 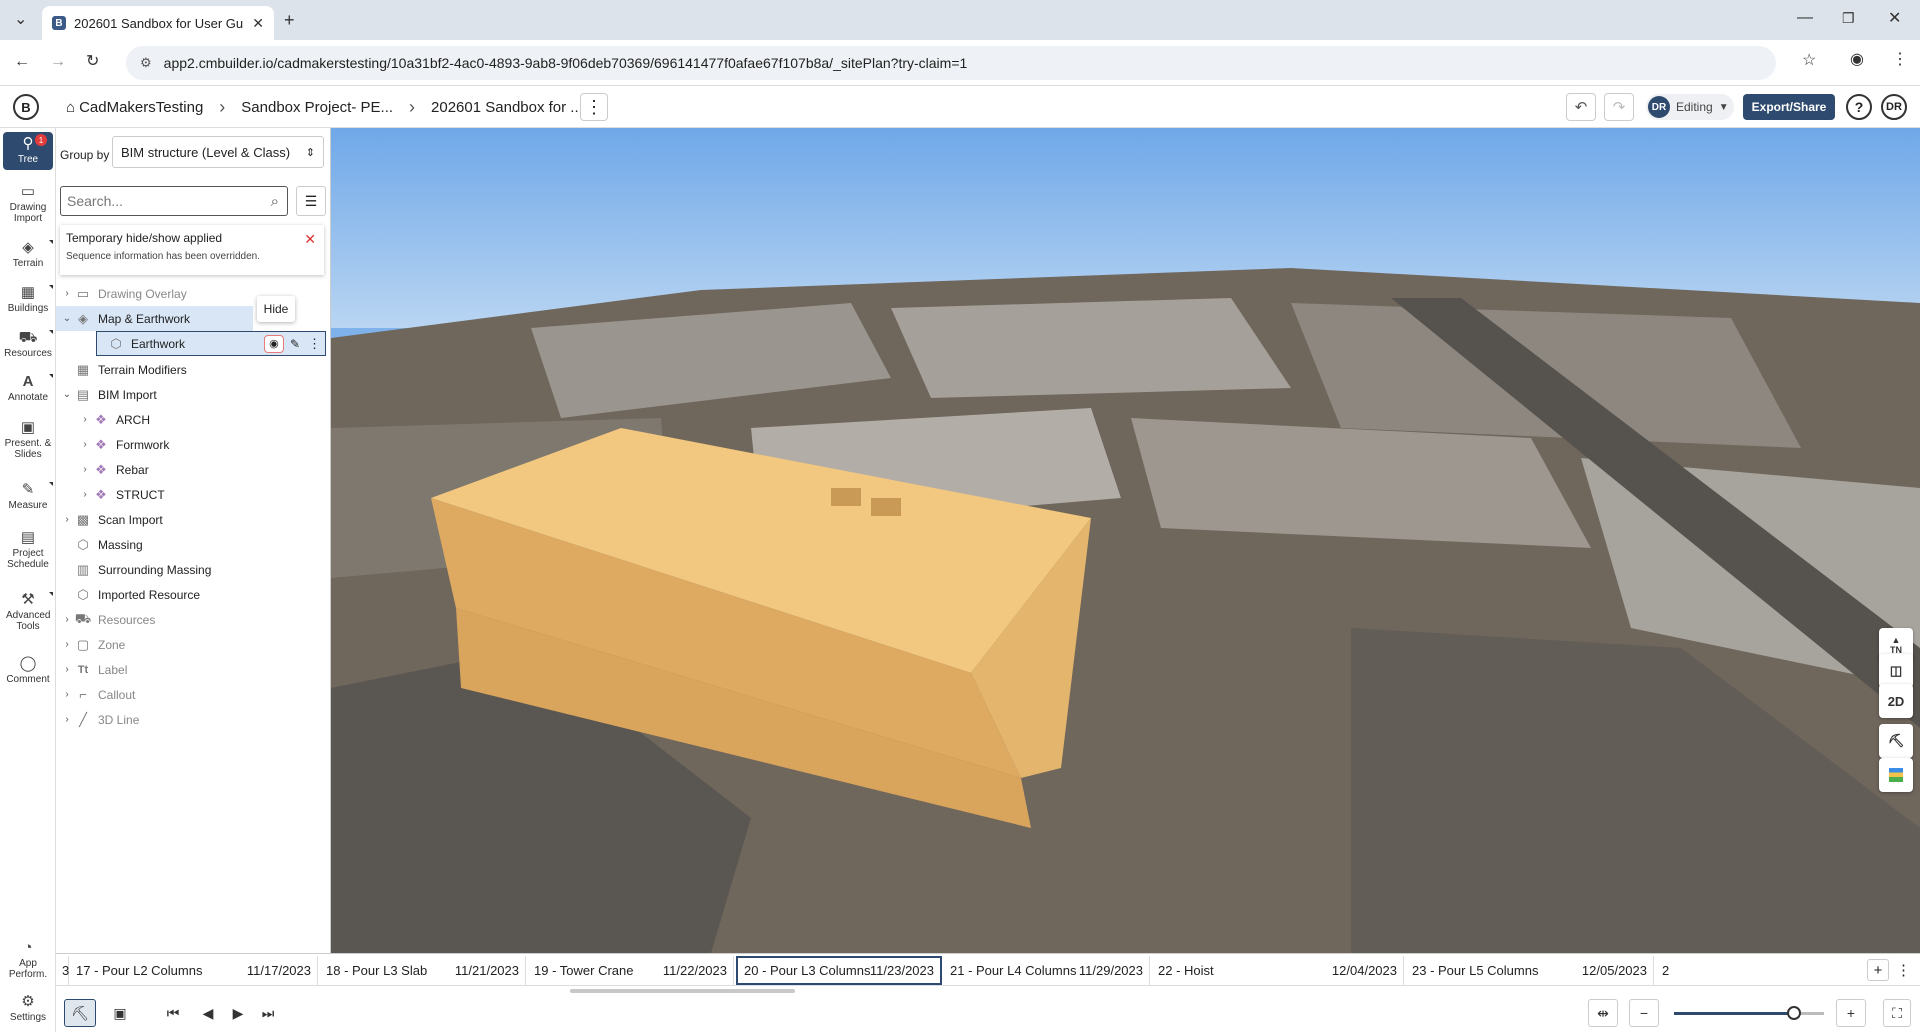 I want to click on tree-node-zone: › ▢ Zone, so click(x=193, y=644).